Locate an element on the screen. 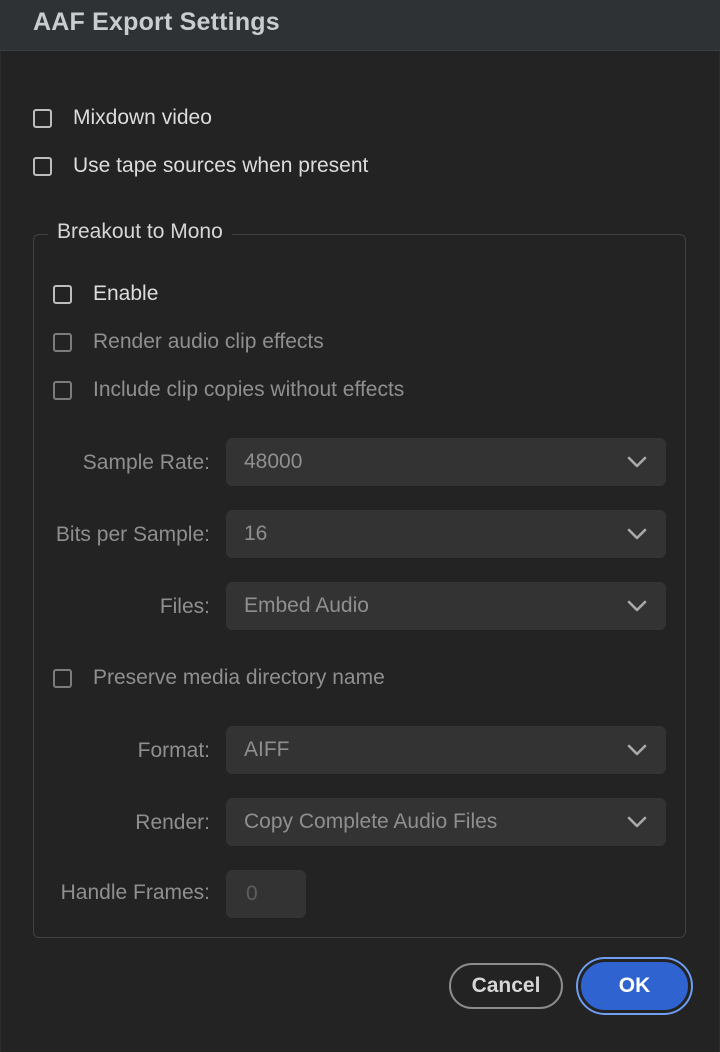 This screenshot has width=720, height=1052. use-tape-sources-checkbox is located at coordinates (42, 166).